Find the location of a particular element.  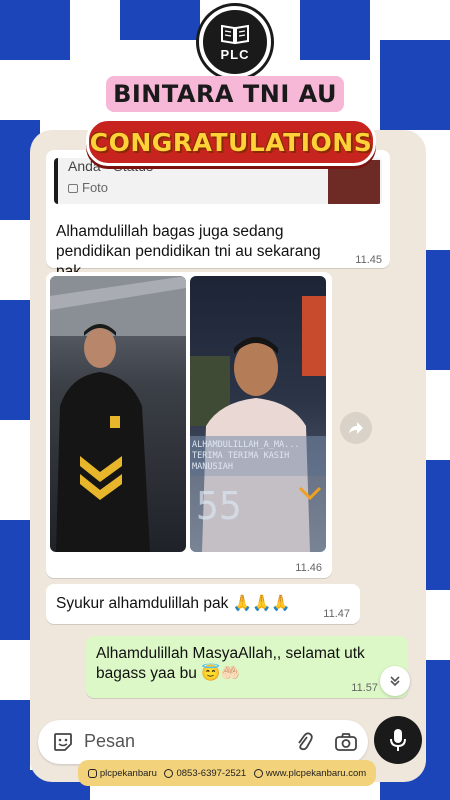

quote-thumbnail is located at coordinates (354, 182).